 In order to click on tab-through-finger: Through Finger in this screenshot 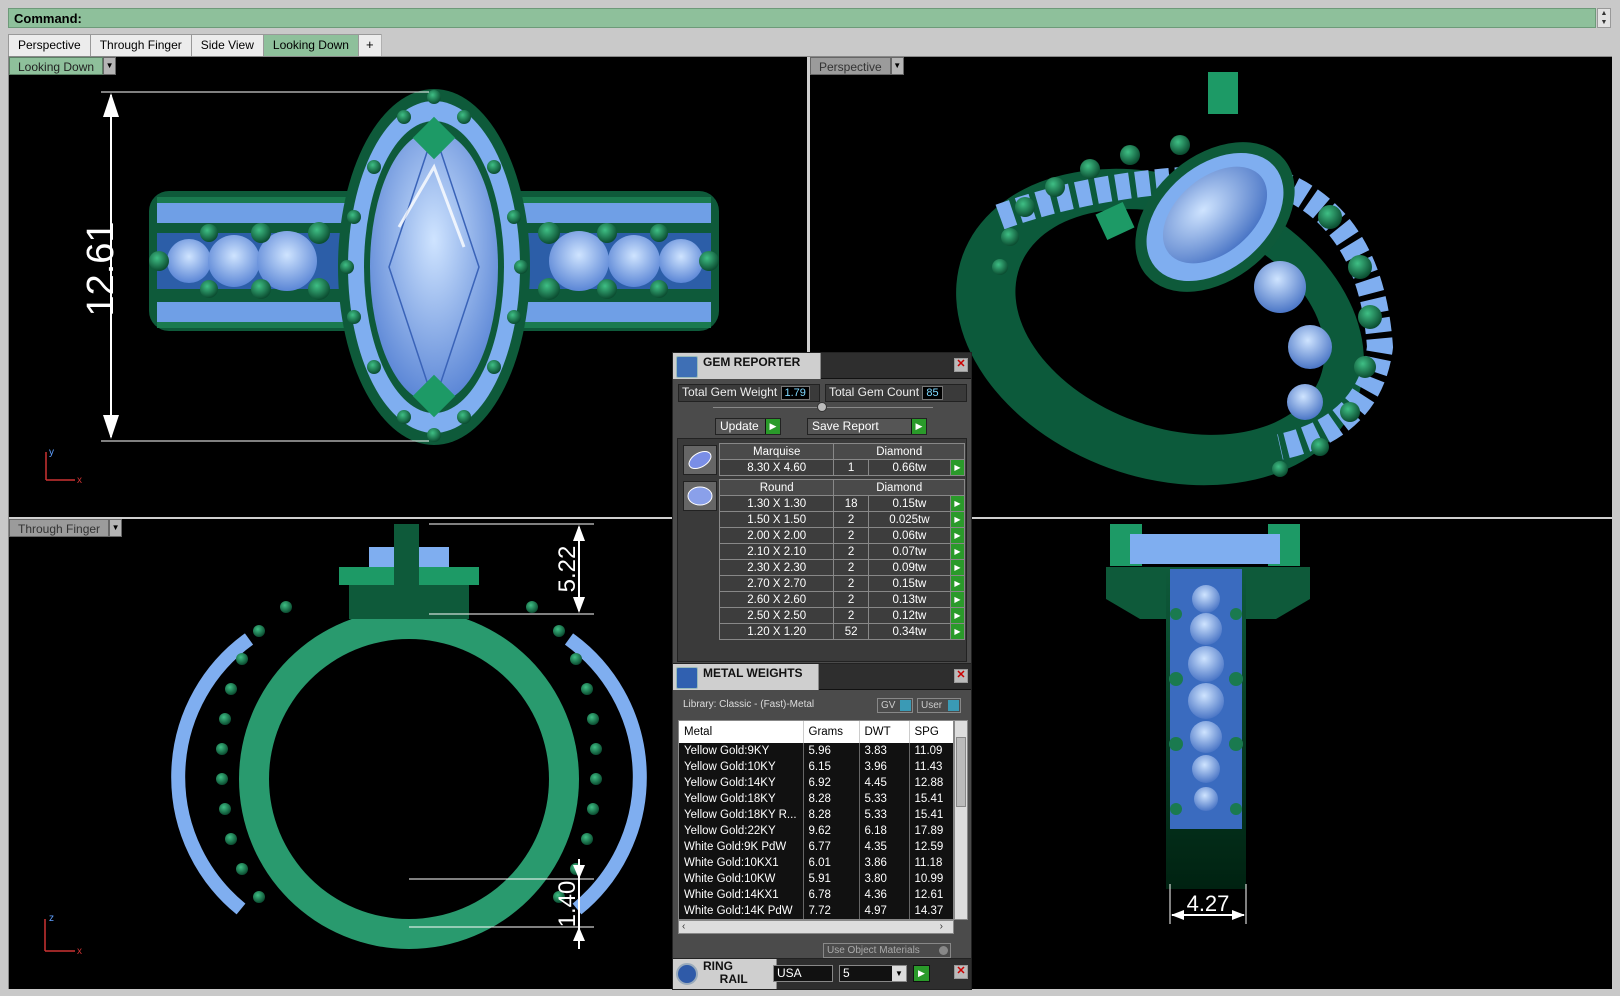, I will do `click(140, 45)`.